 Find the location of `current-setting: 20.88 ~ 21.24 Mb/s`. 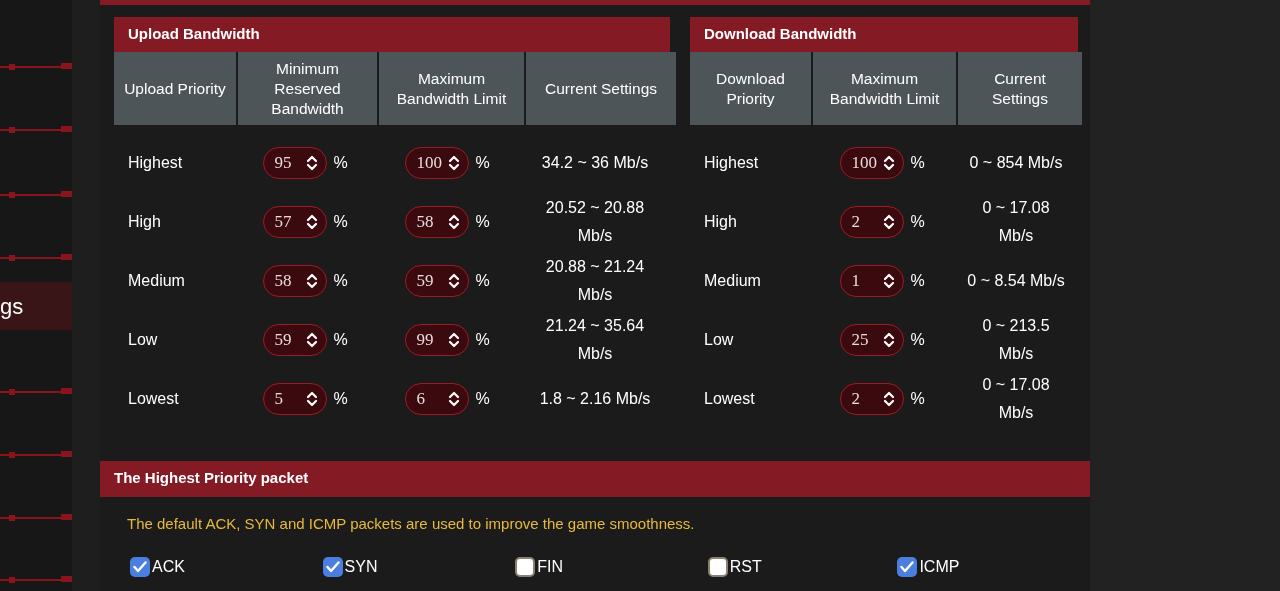

current-setting: 20.88 ~ 21.24 Mb/s is located at coordinates (595, 280).